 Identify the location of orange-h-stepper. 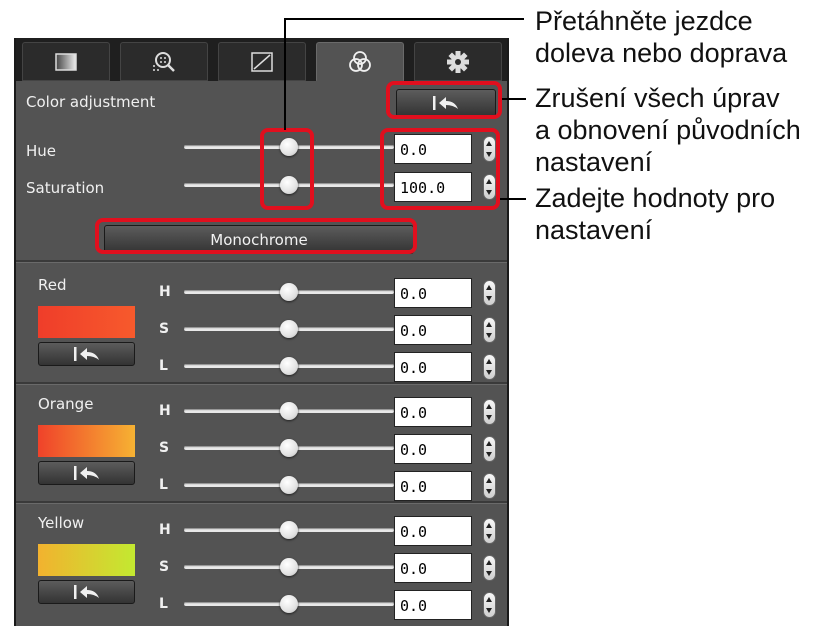
(489, 412).